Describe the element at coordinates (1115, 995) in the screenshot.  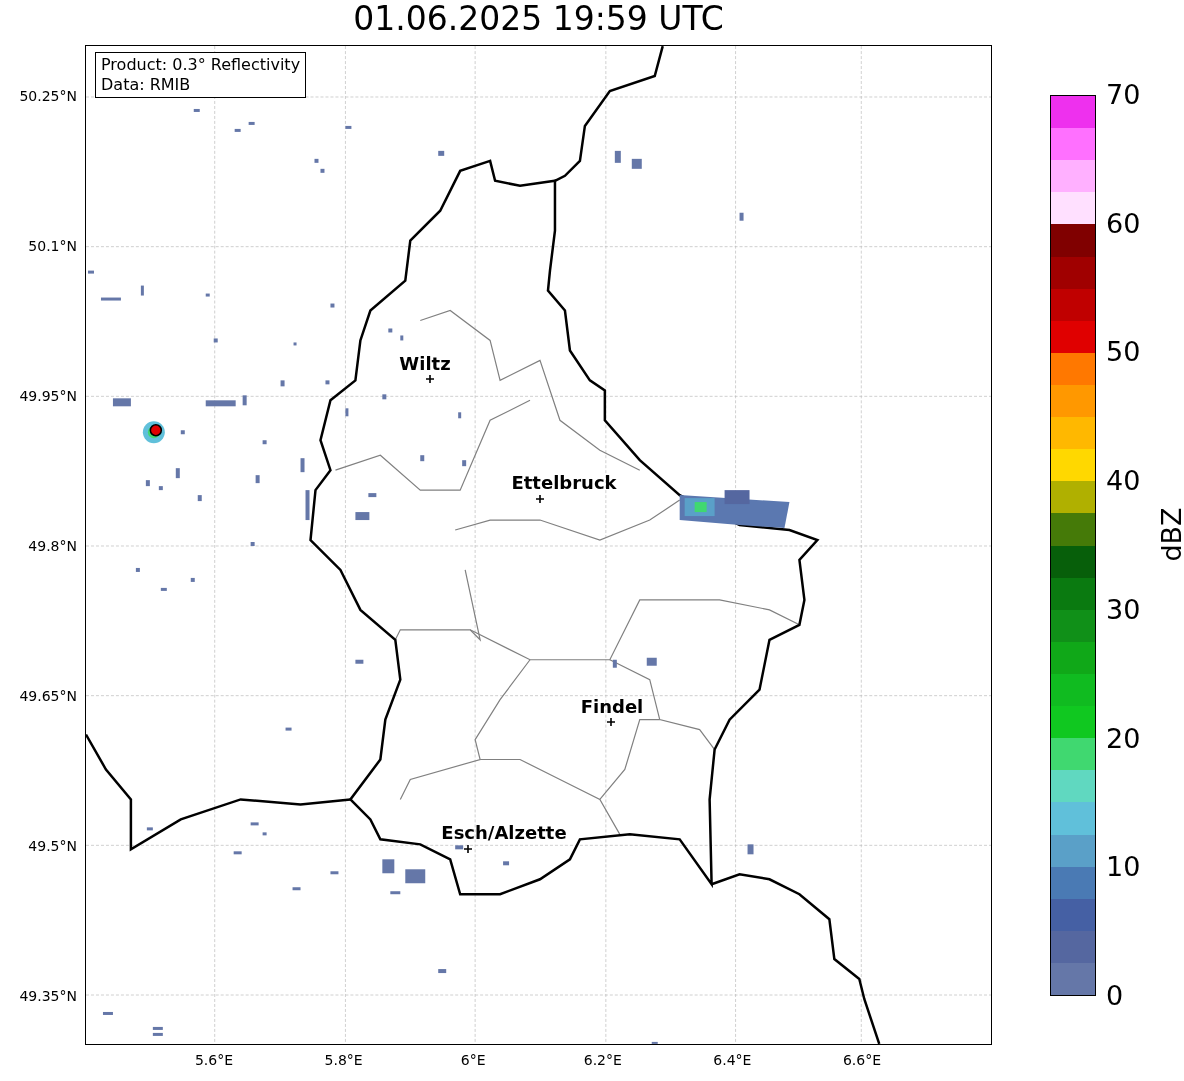
I see `colorbar-tick-label: 0` at that location.